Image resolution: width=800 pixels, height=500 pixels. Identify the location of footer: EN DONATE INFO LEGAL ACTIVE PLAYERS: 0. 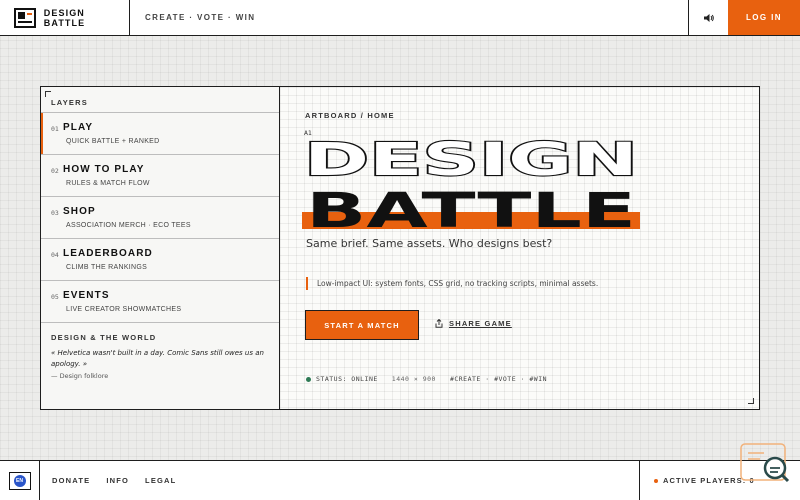
(400, 471).